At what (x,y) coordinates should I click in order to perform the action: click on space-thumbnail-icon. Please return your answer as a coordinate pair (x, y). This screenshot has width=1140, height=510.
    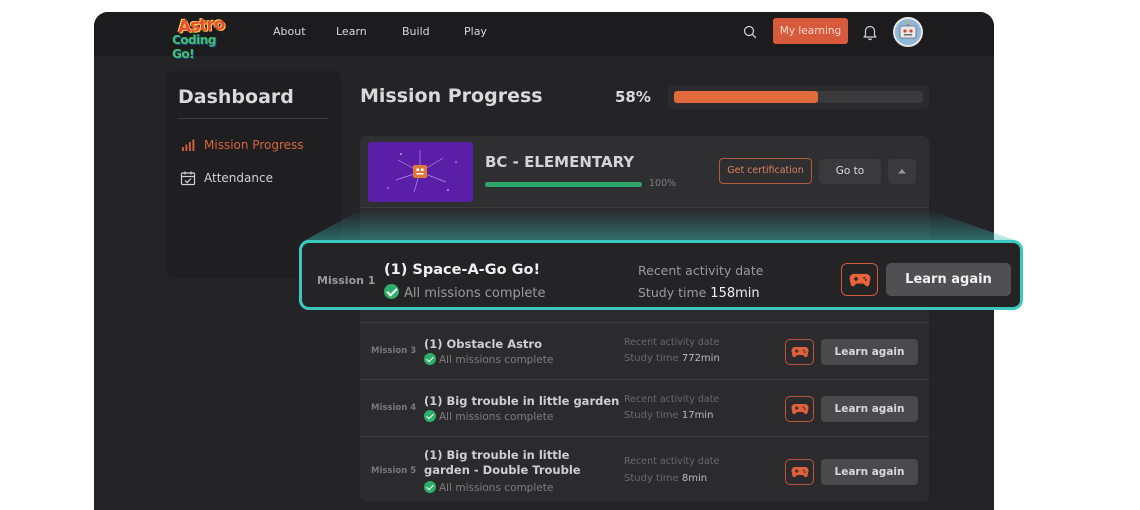
    Looking at the image, I should click on (422, 171).